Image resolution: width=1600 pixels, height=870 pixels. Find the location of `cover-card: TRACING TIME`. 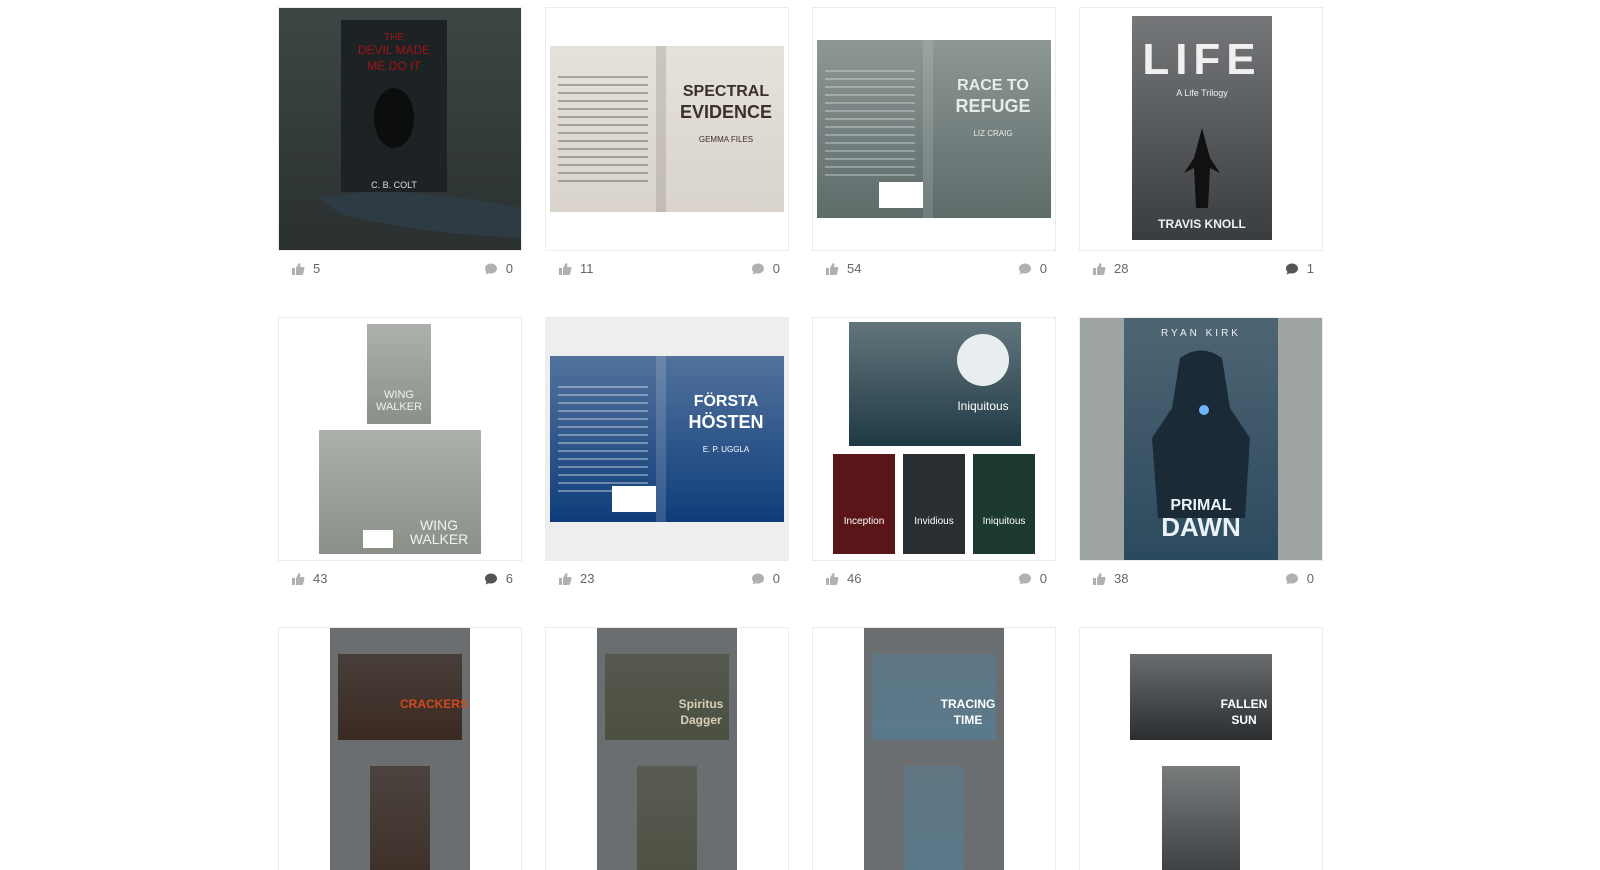

cover-card: TRACING TIME is located at coordinates (934, 749).